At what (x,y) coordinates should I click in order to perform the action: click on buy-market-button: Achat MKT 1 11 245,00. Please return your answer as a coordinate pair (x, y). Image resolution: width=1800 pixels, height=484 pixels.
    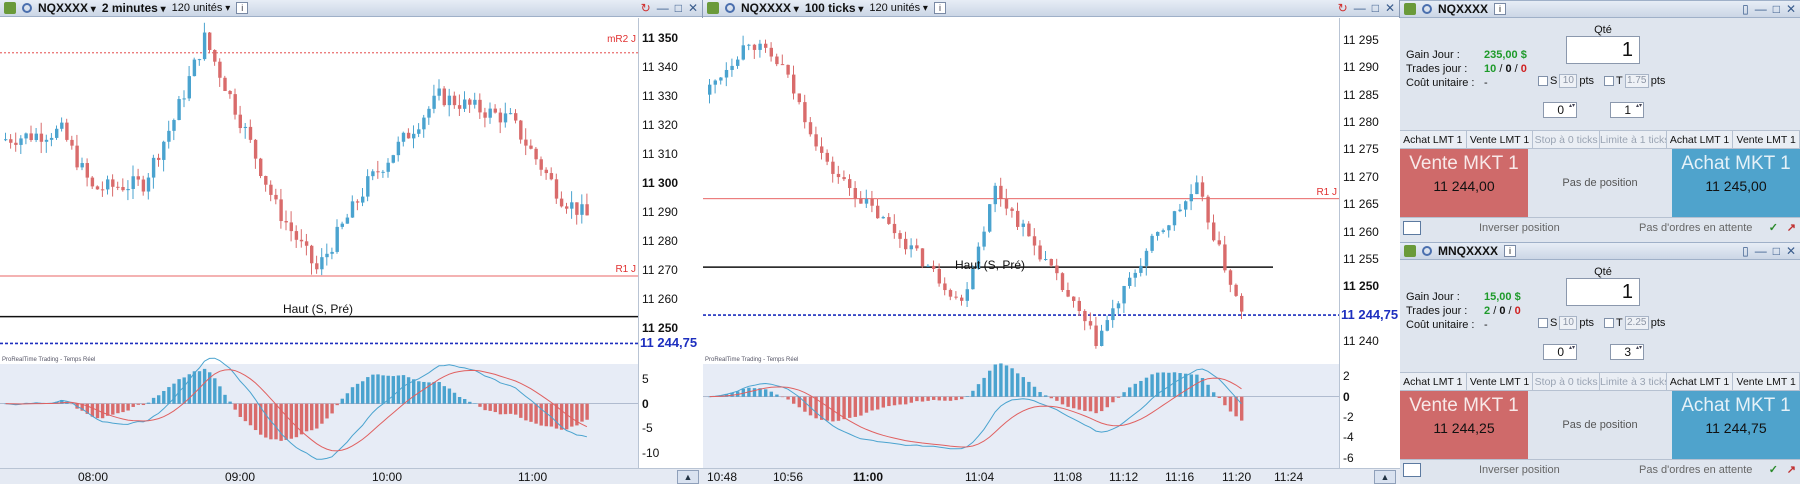
    Looking at the image, I should click on (1736, 183).